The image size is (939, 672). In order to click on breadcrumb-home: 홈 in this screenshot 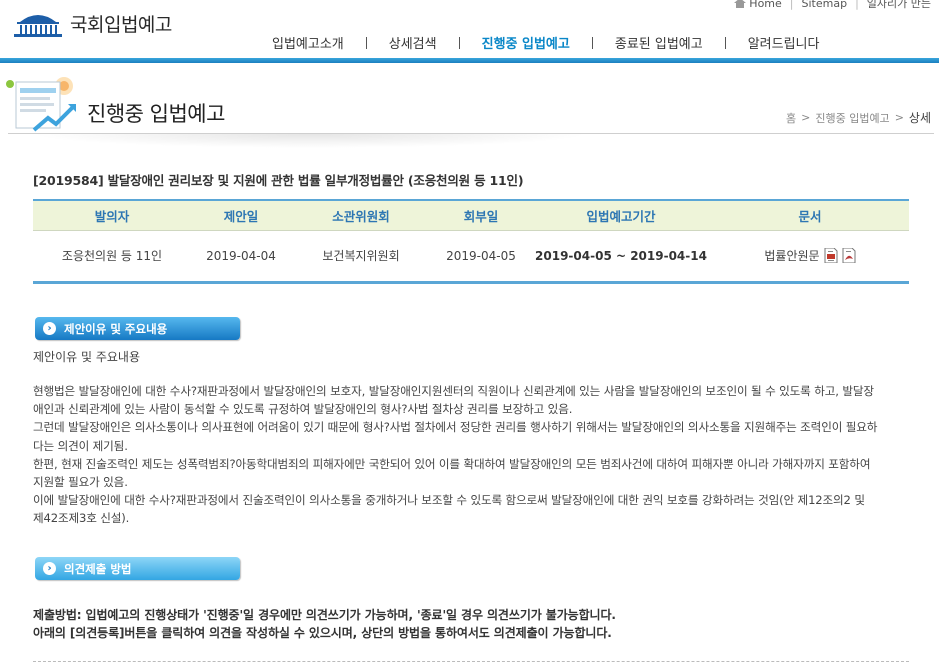, I will do `click(791, 118)`.